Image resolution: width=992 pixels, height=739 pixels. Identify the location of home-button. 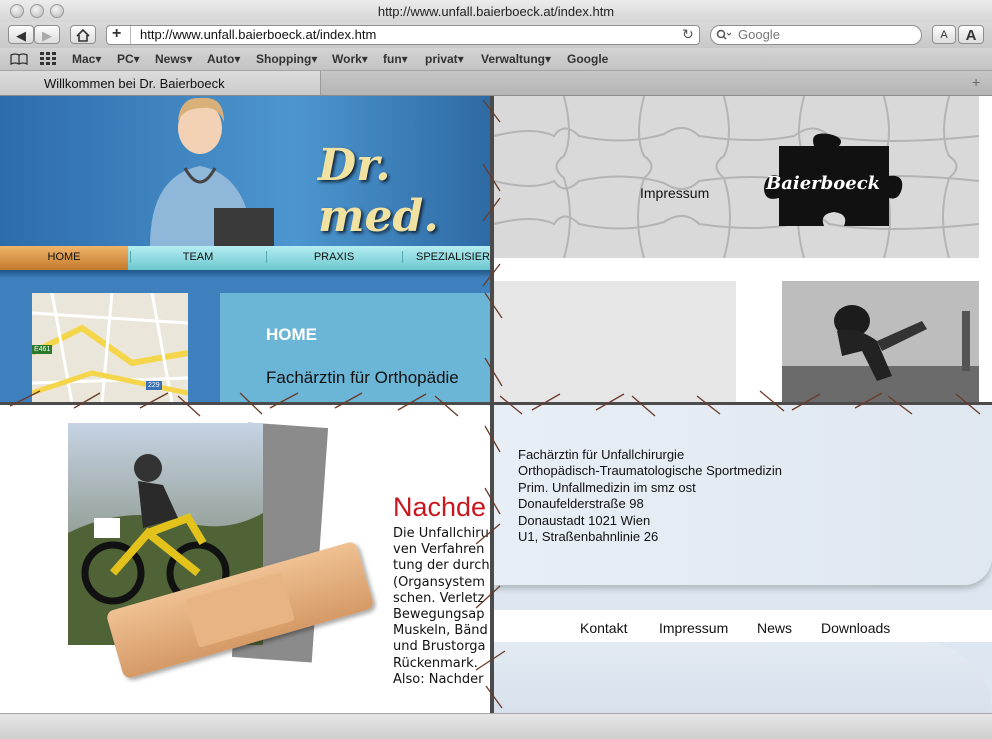
(83, 34).